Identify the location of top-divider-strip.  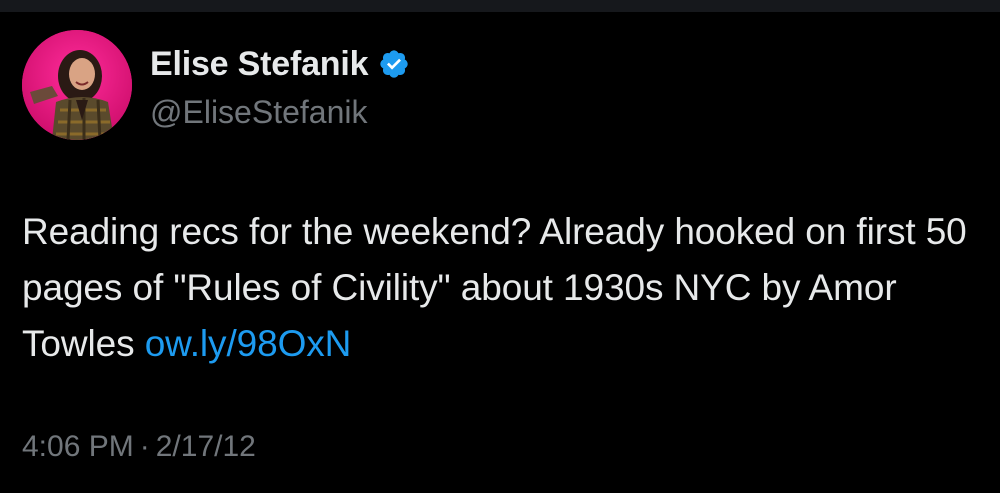
(500, 6).